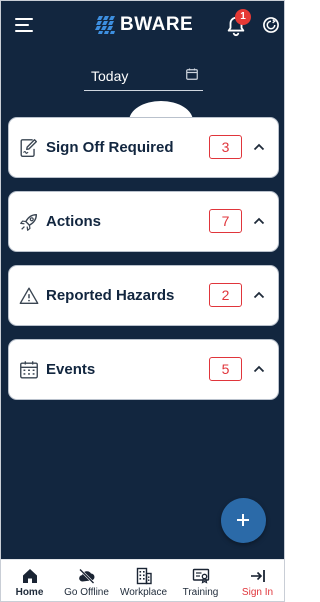 The height and width of the screenshot is (602, 320). I want to click on certificate-icon, so click(200, 576).